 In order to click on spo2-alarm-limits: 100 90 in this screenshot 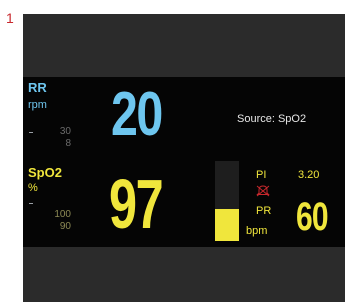, I will do `click(50, 221)`.